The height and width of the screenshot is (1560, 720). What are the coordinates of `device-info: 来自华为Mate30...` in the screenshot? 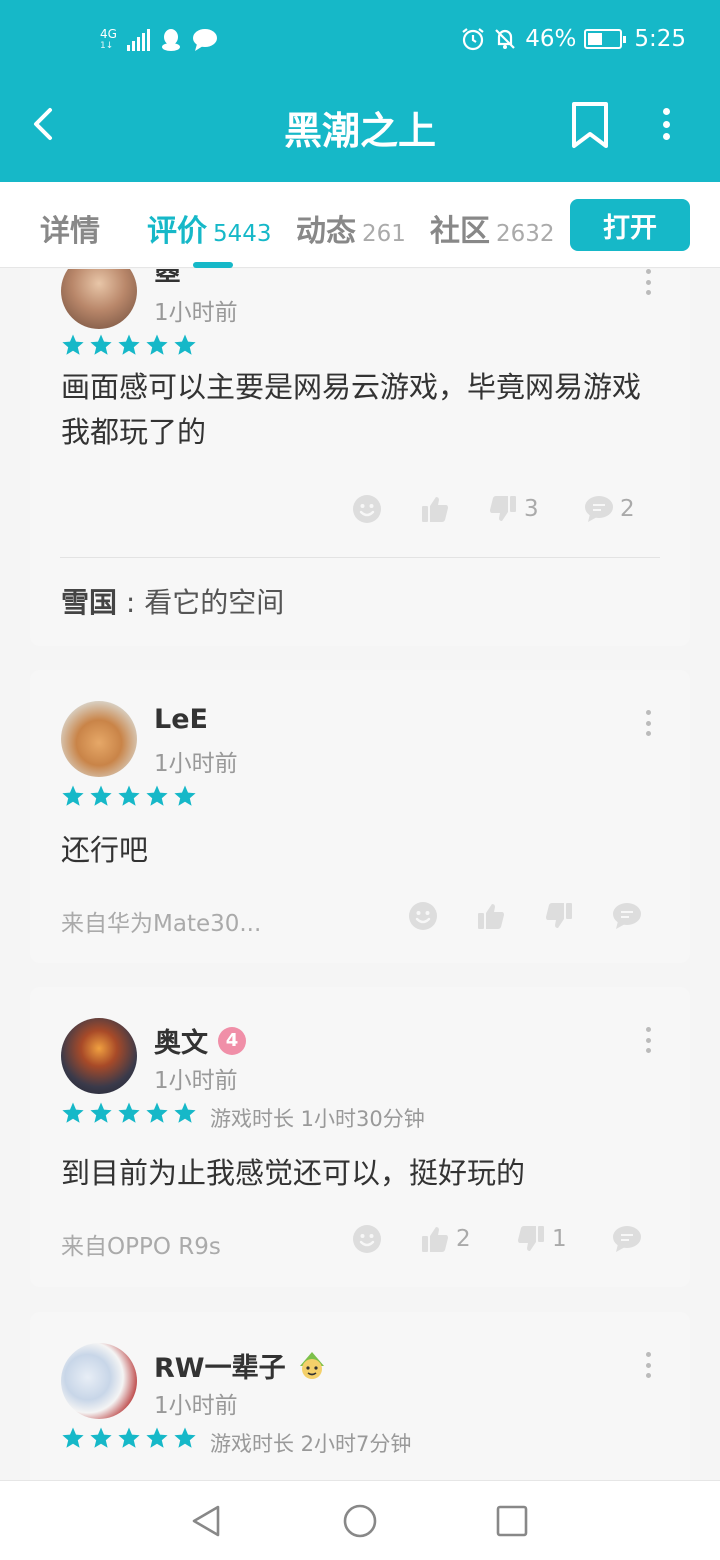 It's located at (161, 924).